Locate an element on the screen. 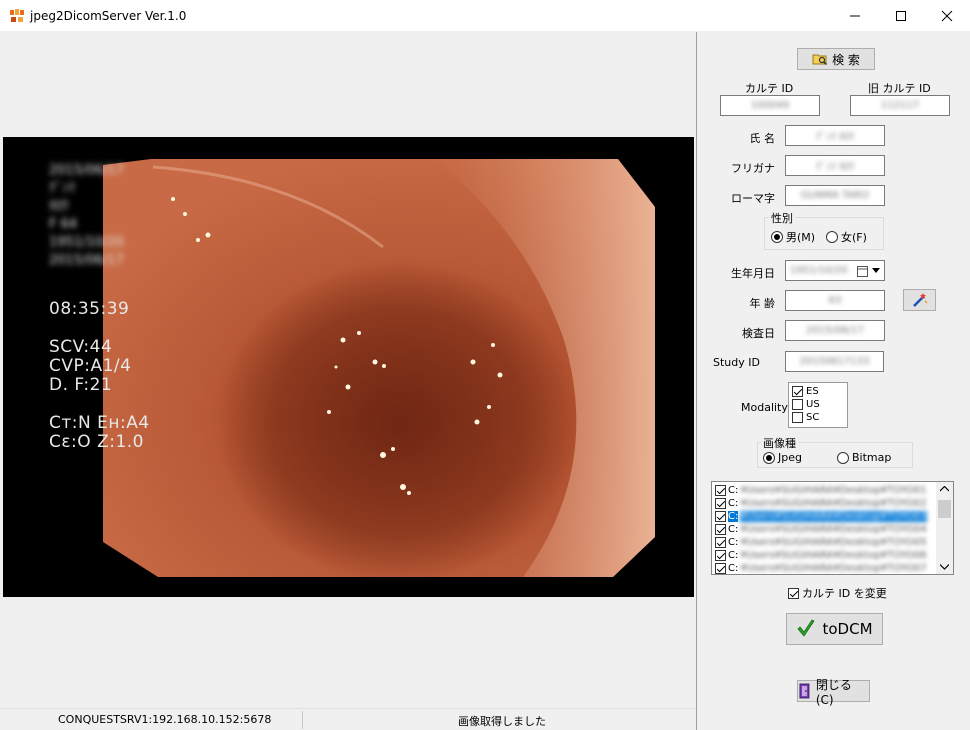 The image size is (970, 730). file-path: ¥Users¥SUGIHARA¥Desktop¥TOYO04 is located at coordinates (833, 529).